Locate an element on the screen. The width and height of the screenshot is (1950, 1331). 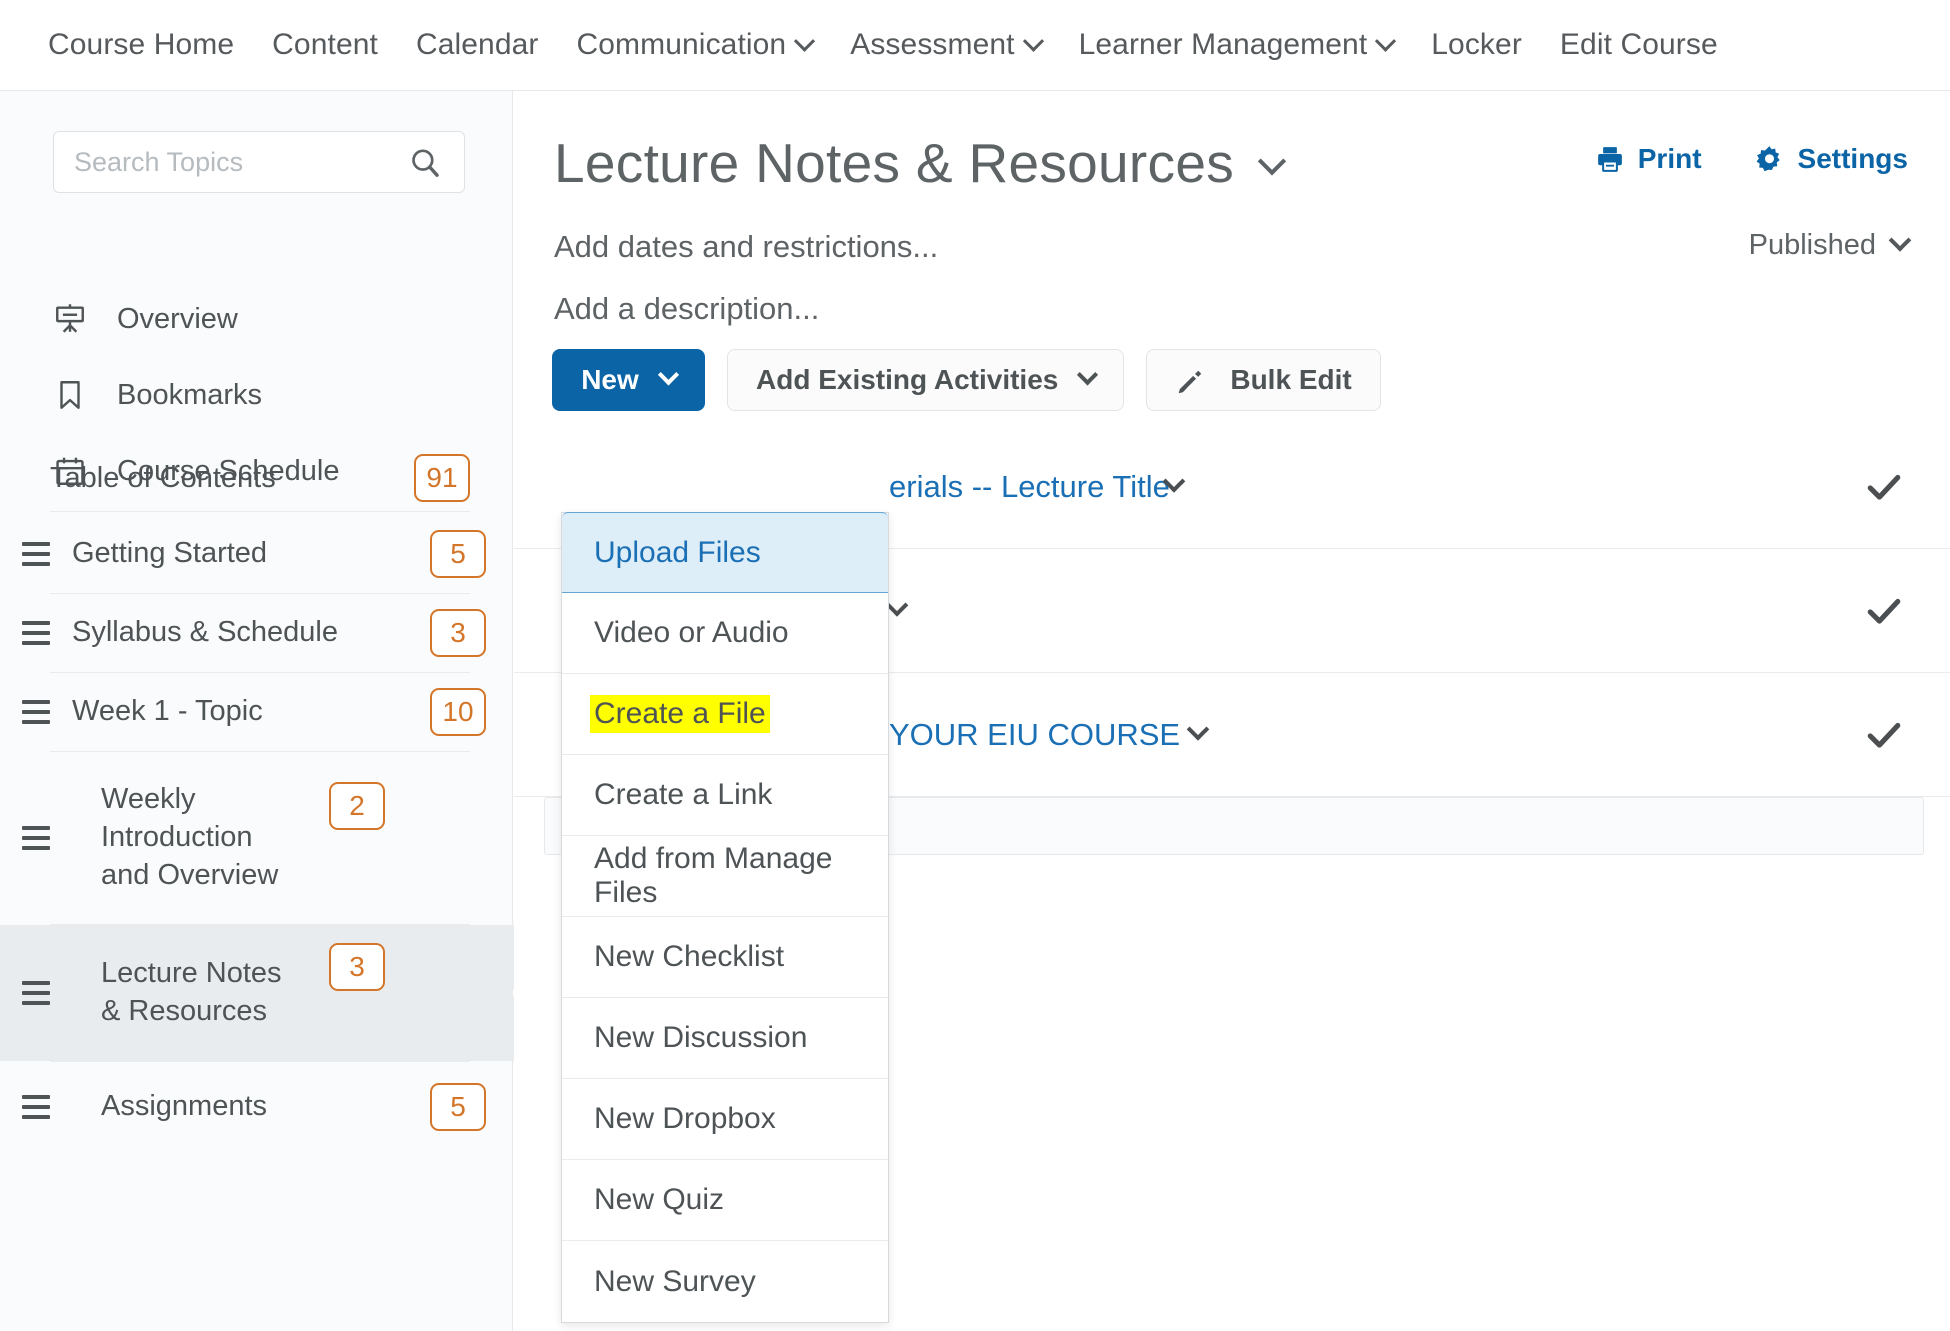
menu-item-label: Create a File is located at coordinates (680, 714).